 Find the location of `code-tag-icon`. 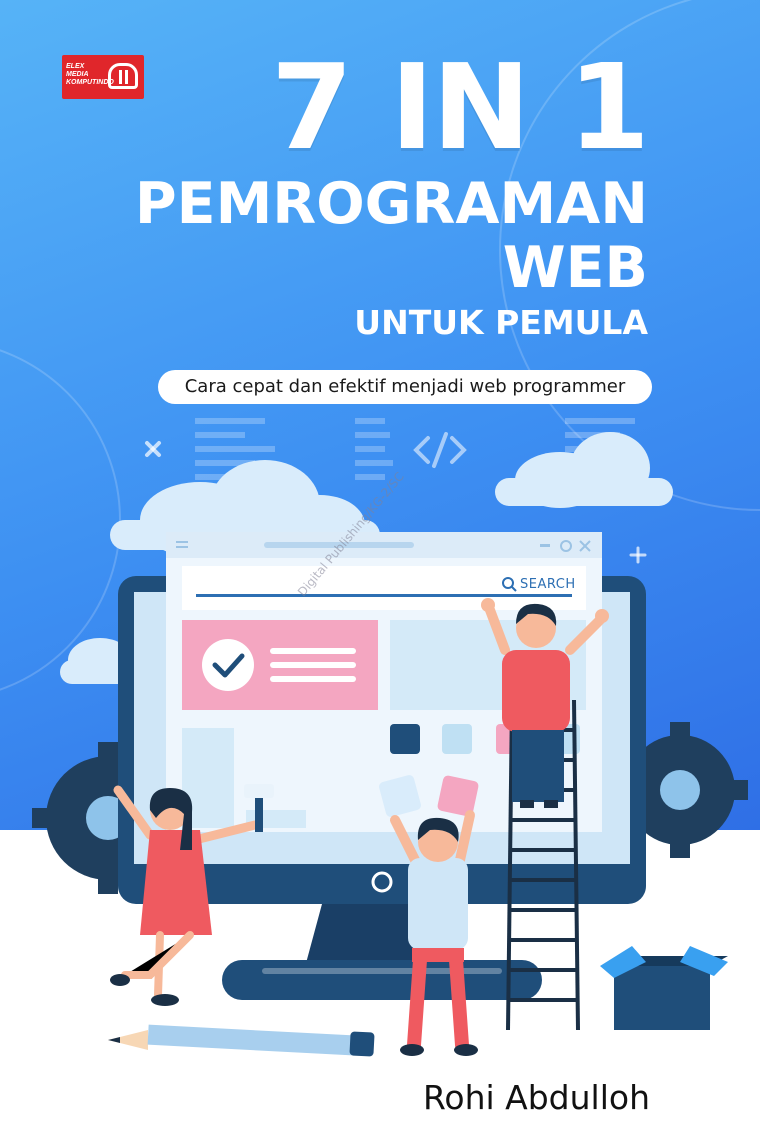

code-tag-icon is located at coordinates (440, 450).